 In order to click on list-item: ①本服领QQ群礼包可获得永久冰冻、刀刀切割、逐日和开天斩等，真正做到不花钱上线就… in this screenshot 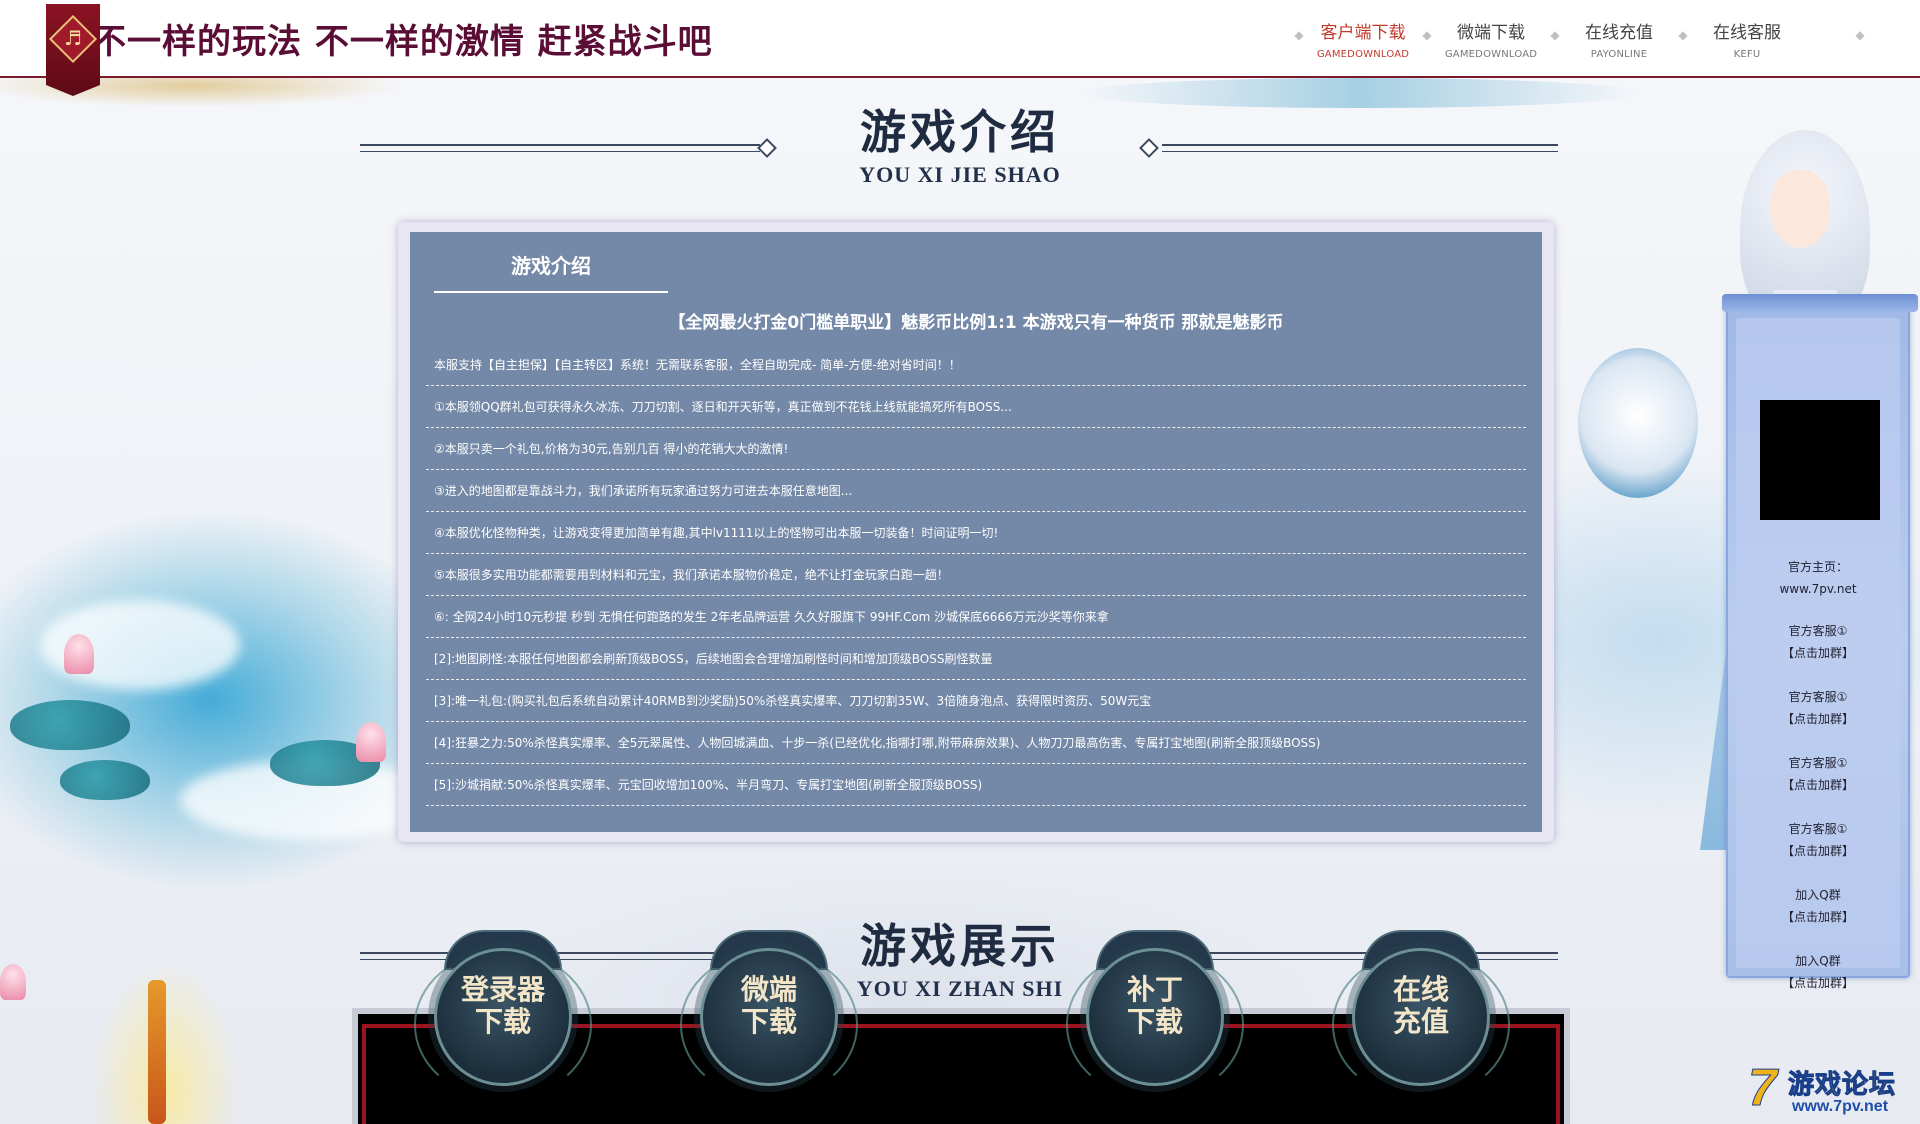, I will do `click(976, 407)`.